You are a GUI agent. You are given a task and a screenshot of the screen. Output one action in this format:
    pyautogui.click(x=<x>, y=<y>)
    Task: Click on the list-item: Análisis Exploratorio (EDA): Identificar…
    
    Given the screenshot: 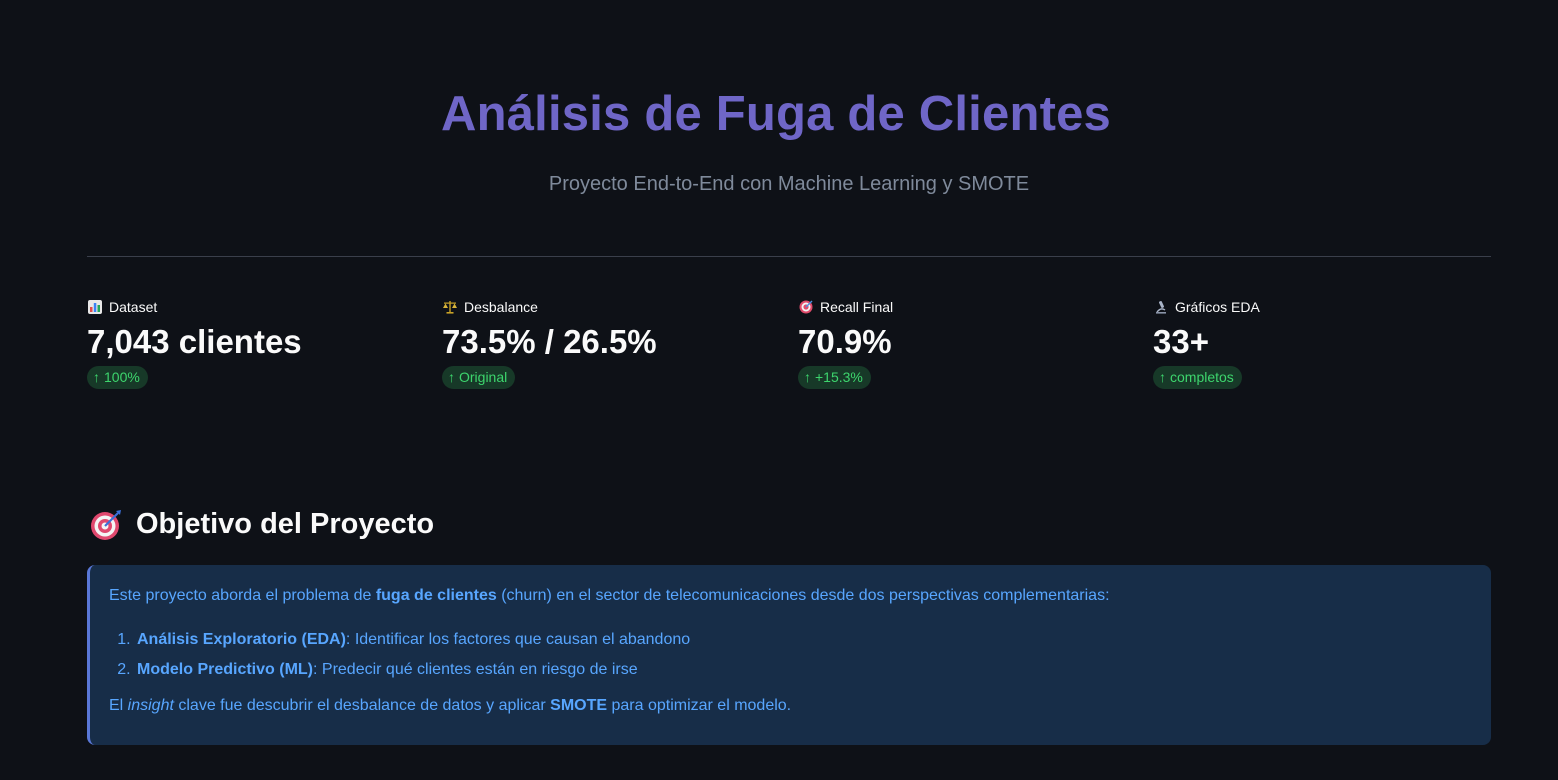 What is the action you would take?
    pyautogui.click(x=803, y=640)
    